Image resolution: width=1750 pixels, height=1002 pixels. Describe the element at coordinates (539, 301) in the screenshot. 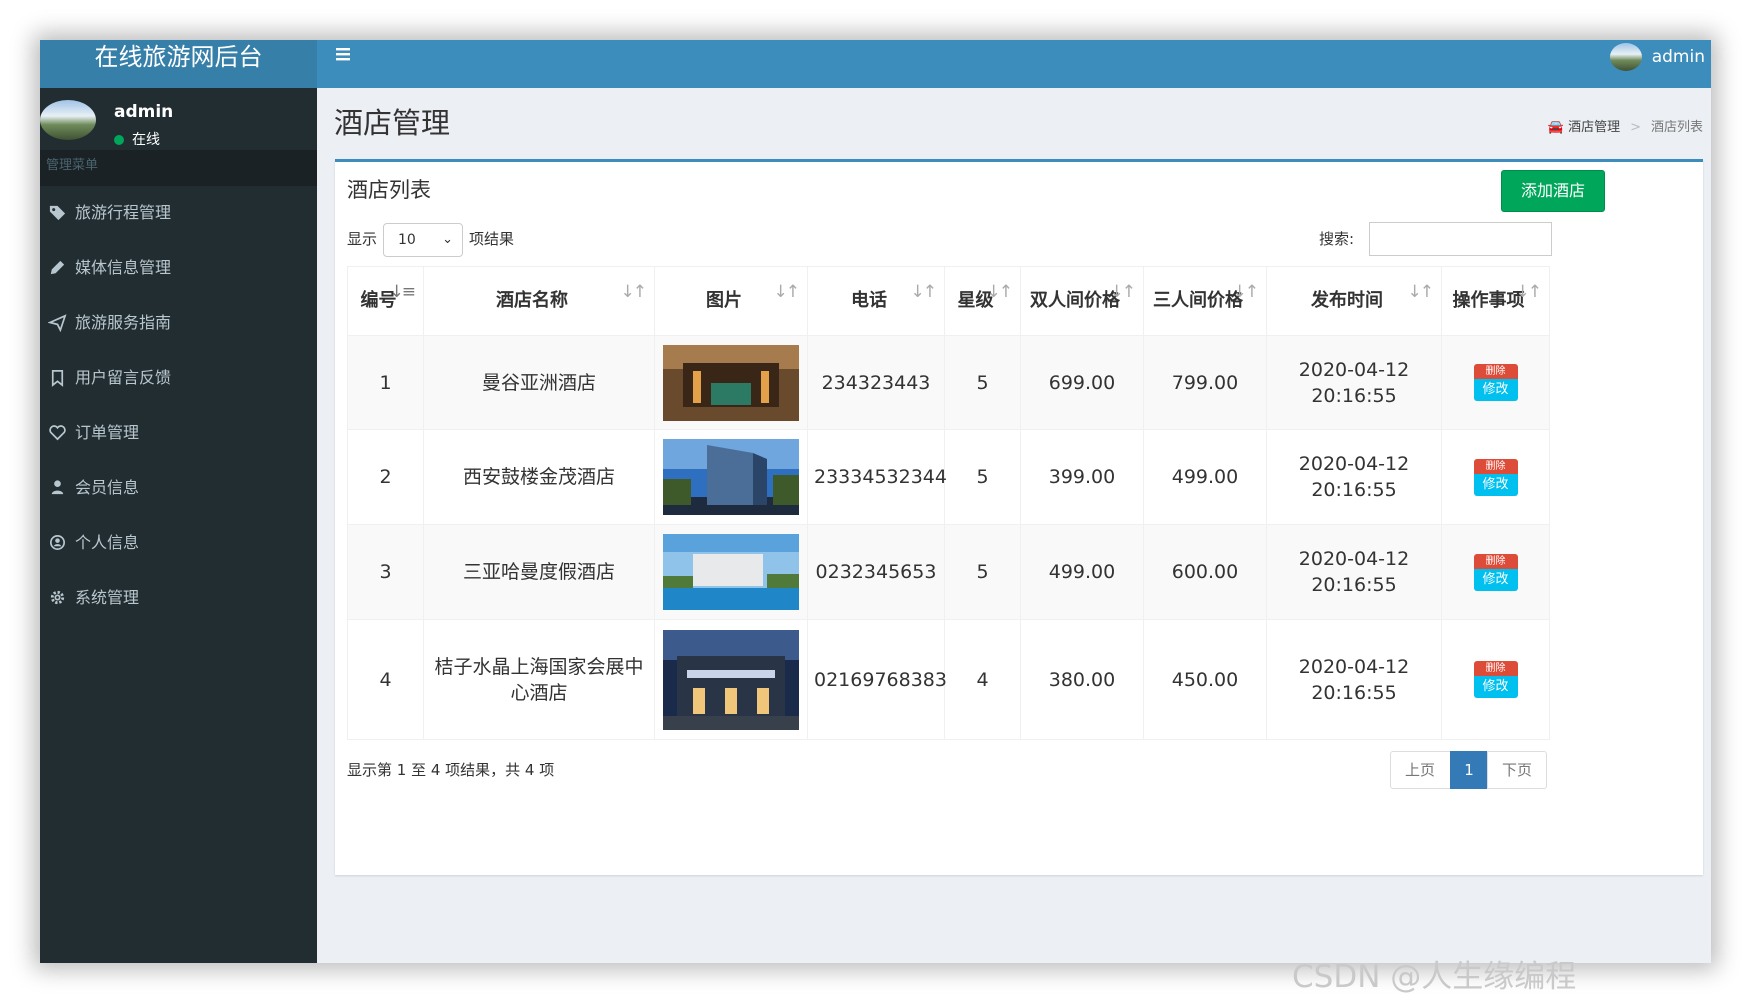

I see `column-header-name: 酒店名称 ↓↑` at that location.